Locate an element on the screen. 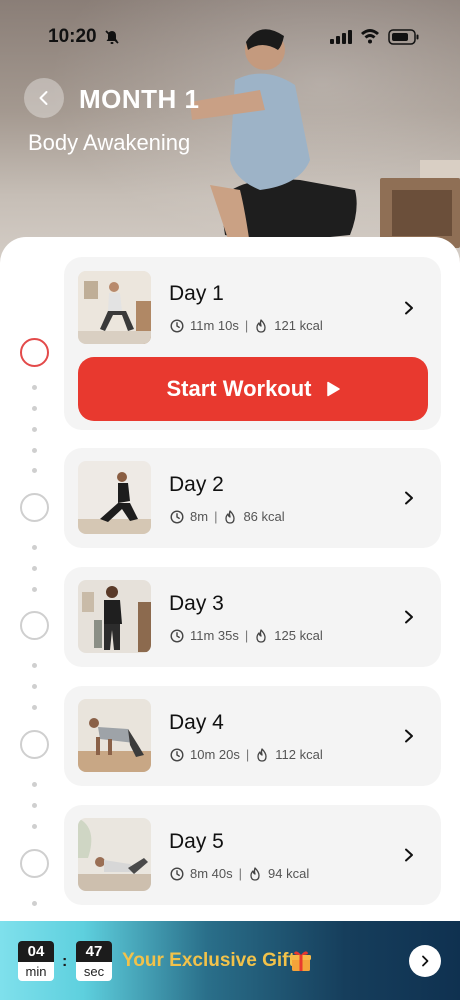 The width and height of the screenshot is (460, 1000). day-4-thumbnail is located at coordinates (114, 735).